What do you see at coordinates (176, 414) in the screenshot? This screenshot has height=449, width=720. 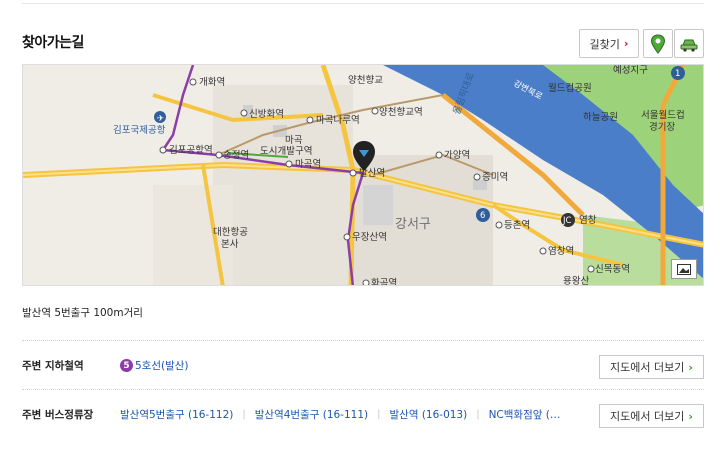 I see `bus-stop-link: 발산역5번출구 (16-112)` at bounding box center [176, 414].